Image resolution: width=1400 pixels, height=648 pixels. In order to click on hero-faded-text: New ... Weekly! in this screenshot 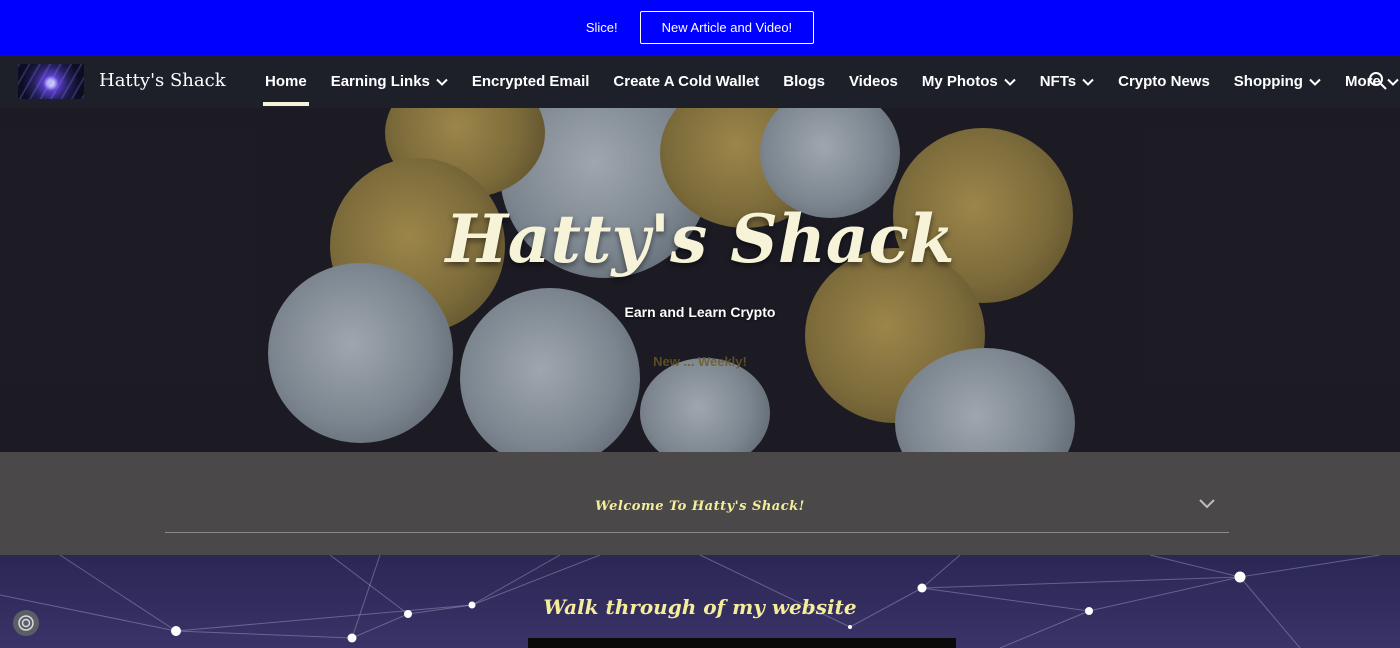, I will do `click(700, 361)`.